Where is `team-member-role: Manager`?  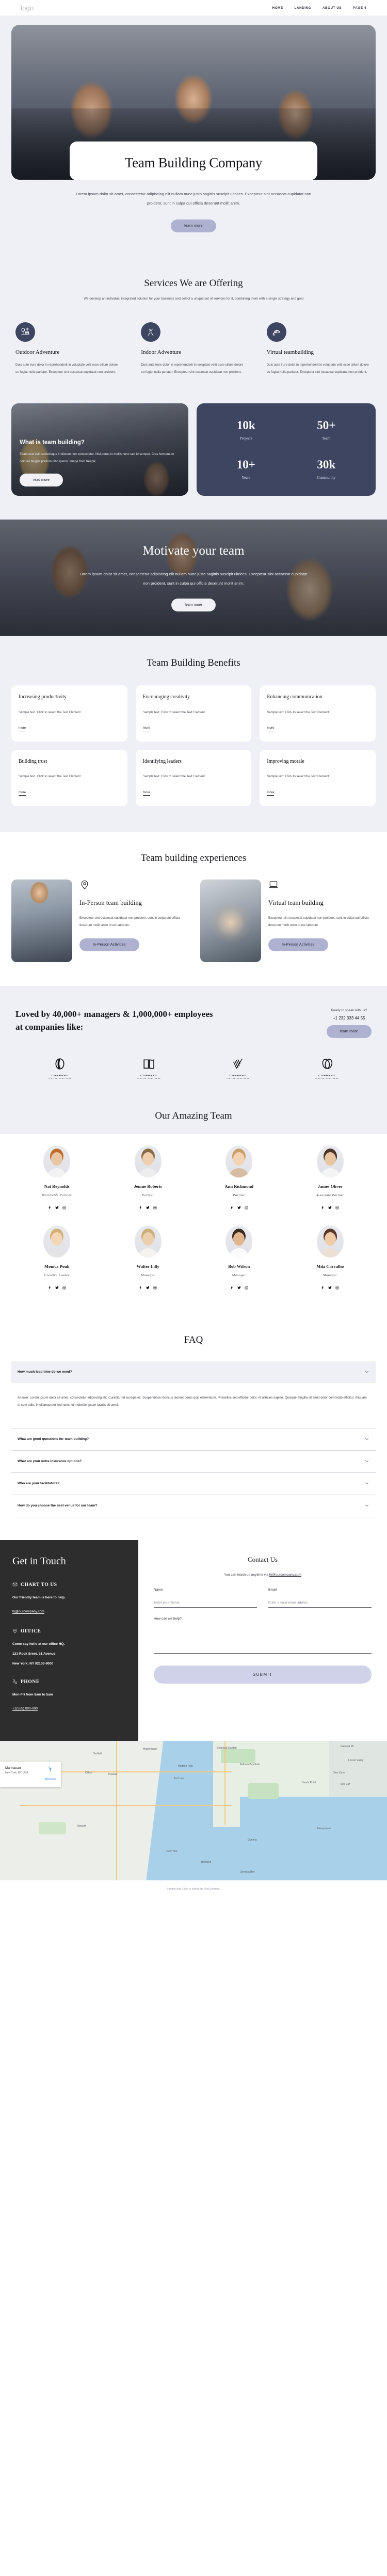
team-member-role: Manager is located at coordinates (239, 1275).